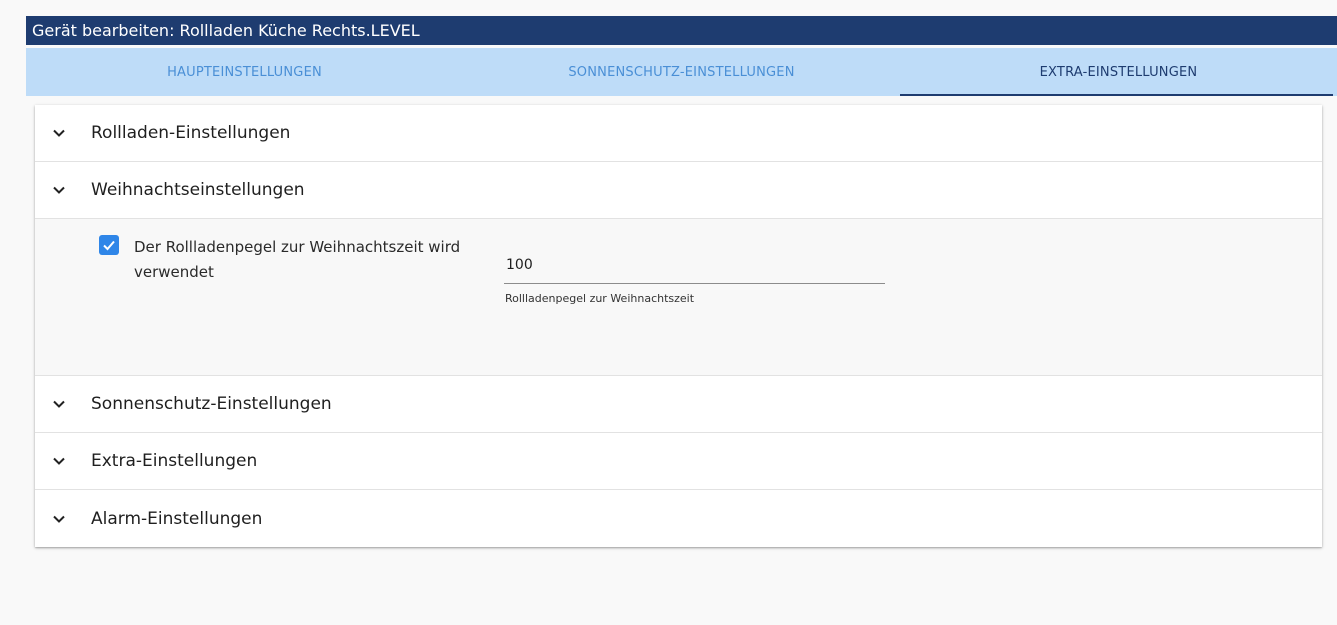 This screenshot has width=1337, height=625. I want to click on tab-haupteinstellungen: HAUPTEINSTELLUNGEN, so click(244, 72).